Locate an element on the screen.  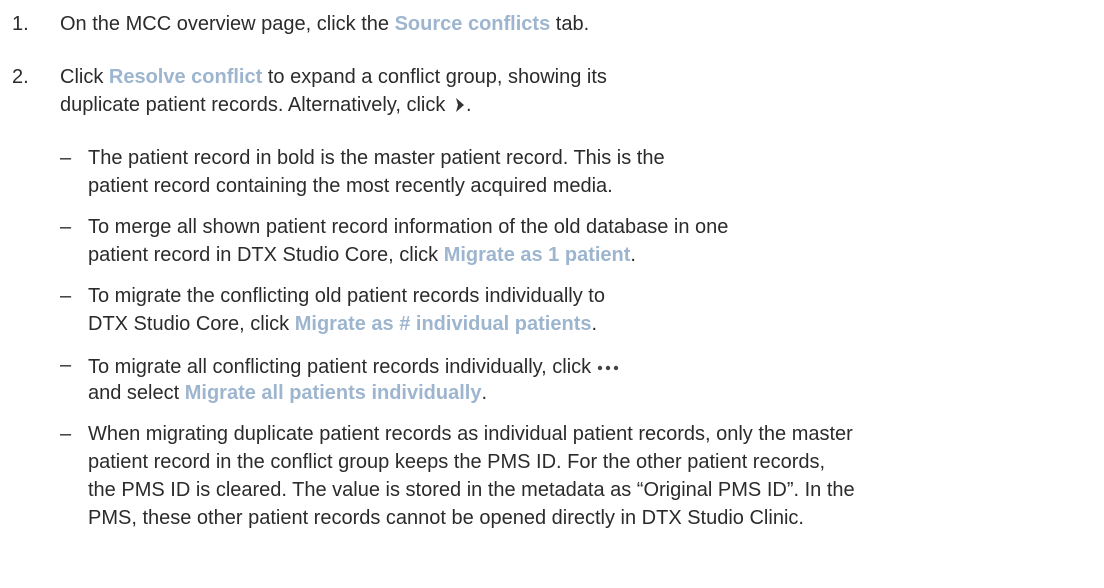
migrate-as-individual-patients-label: Migrate as # individual patients is located at coordinates (443, 324).